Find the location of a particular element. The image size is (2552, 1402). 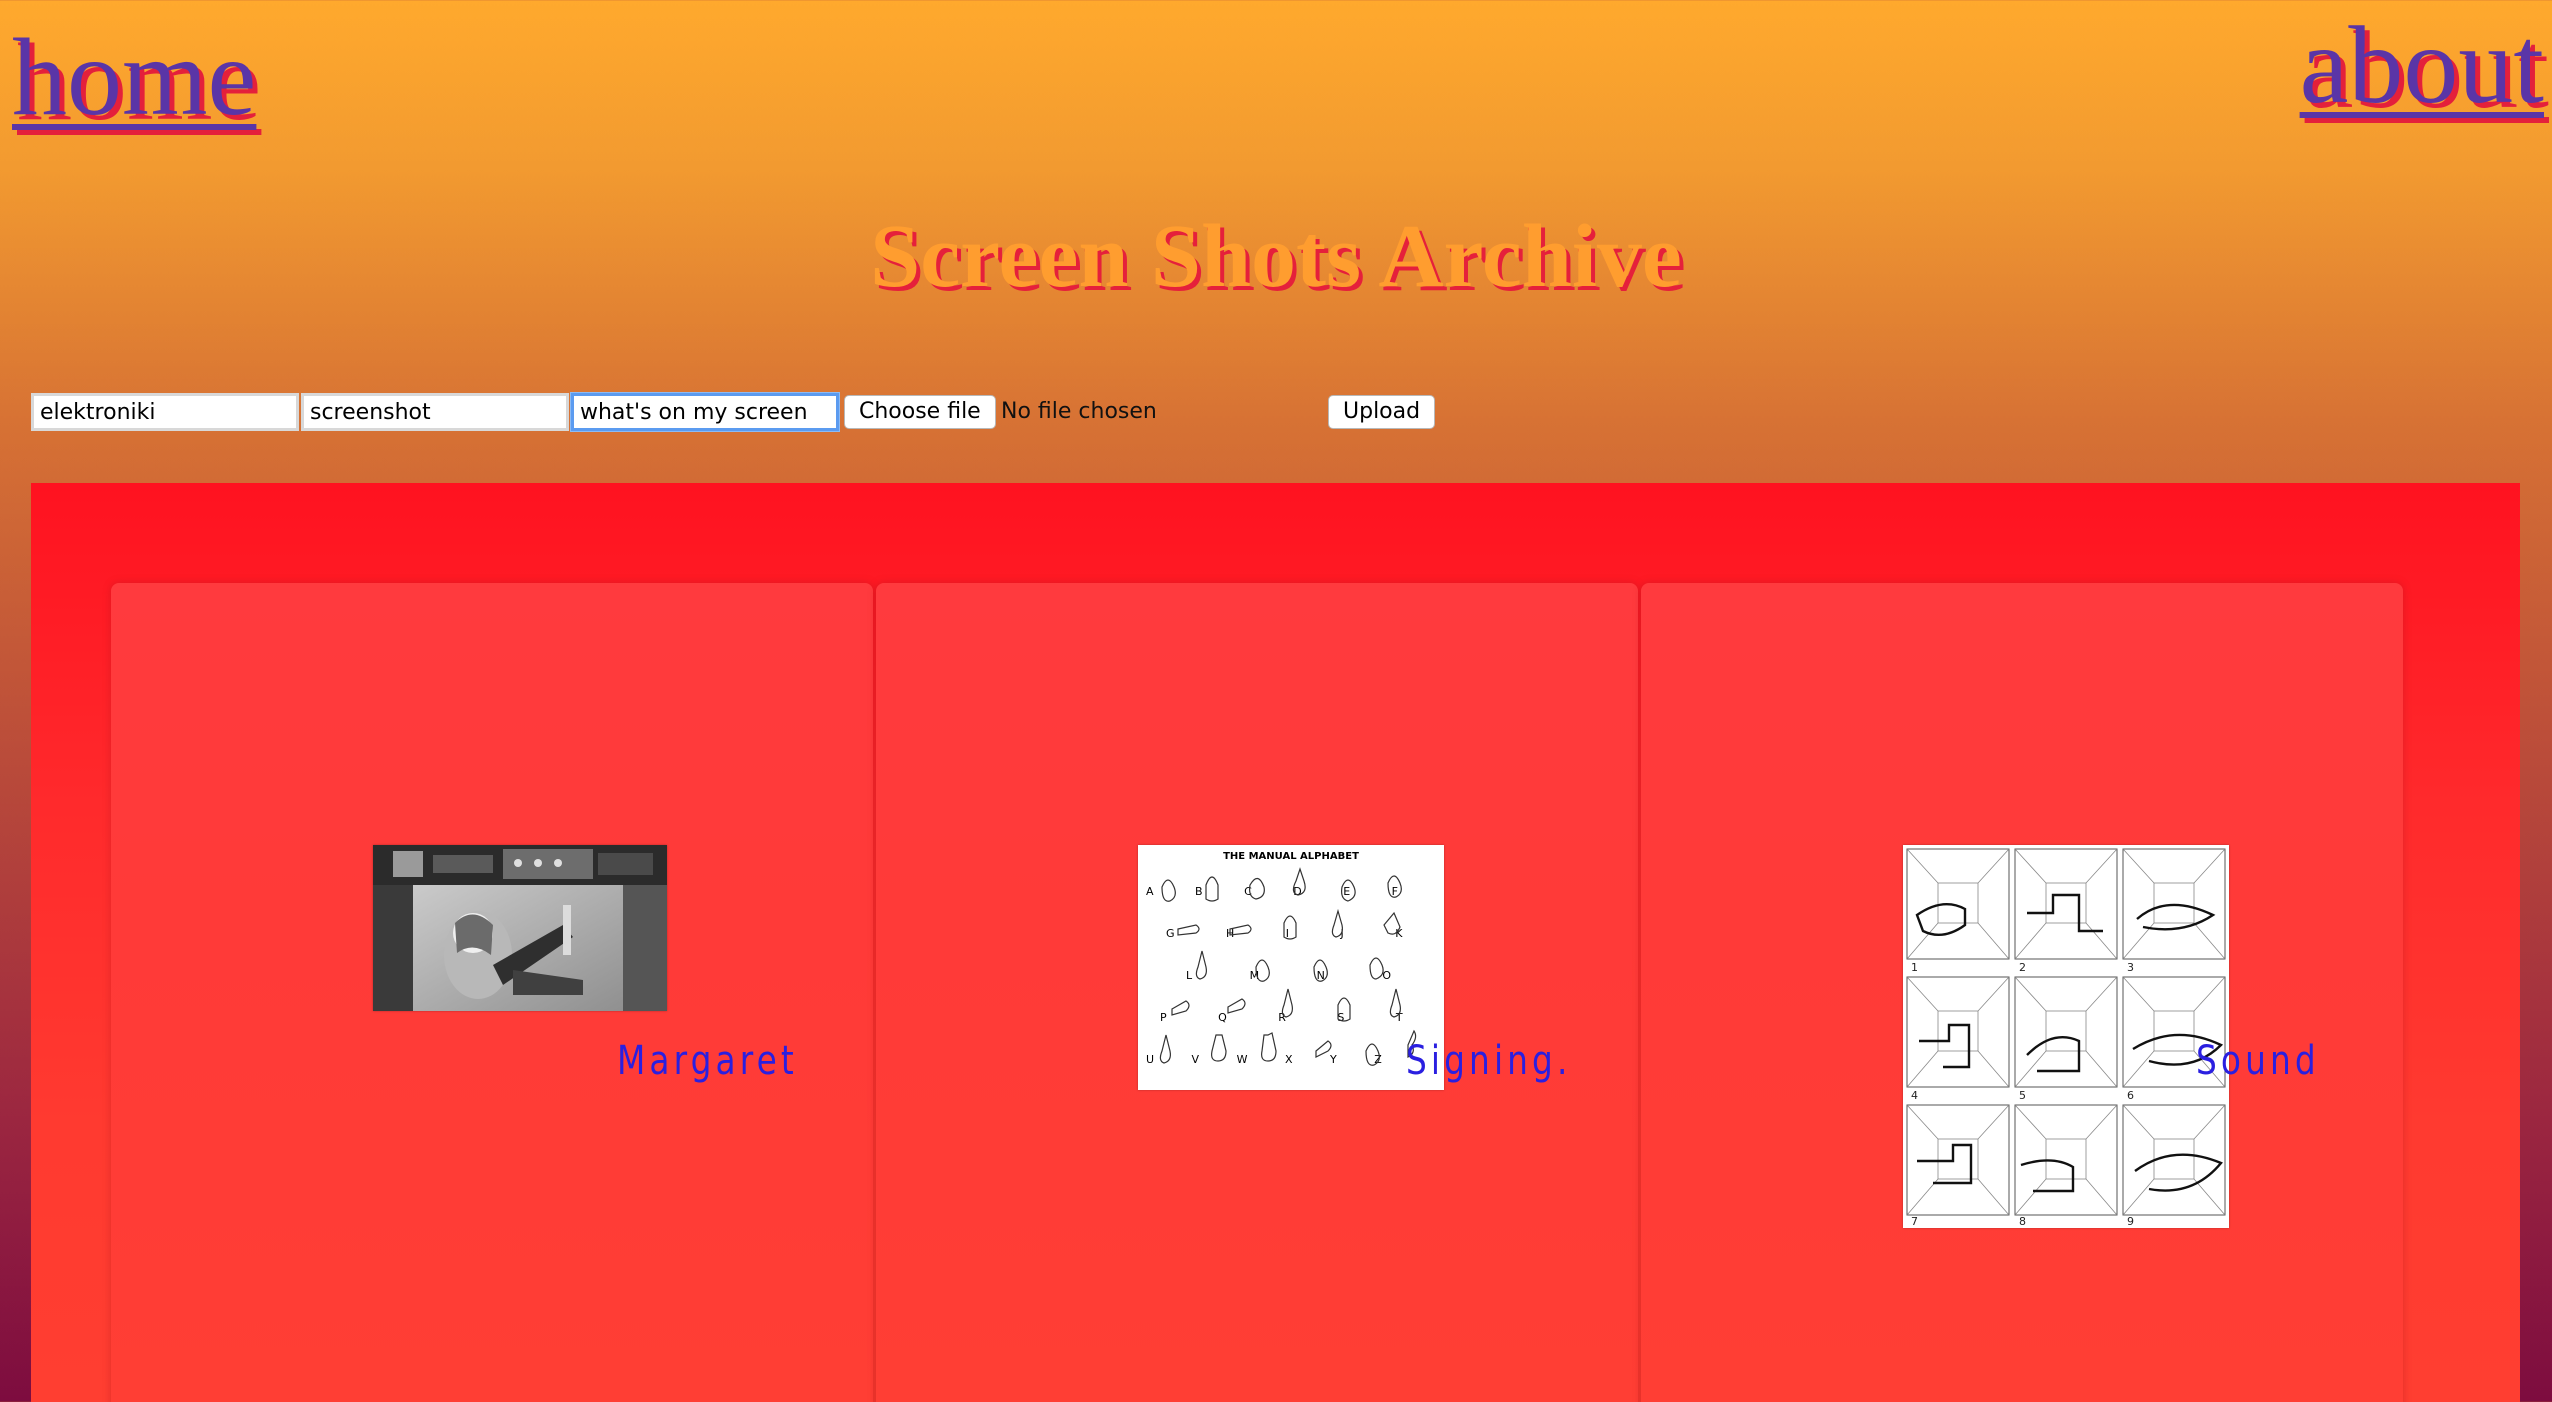

page-title: Screen Shots Archive is located at coordinates (1276, 256).